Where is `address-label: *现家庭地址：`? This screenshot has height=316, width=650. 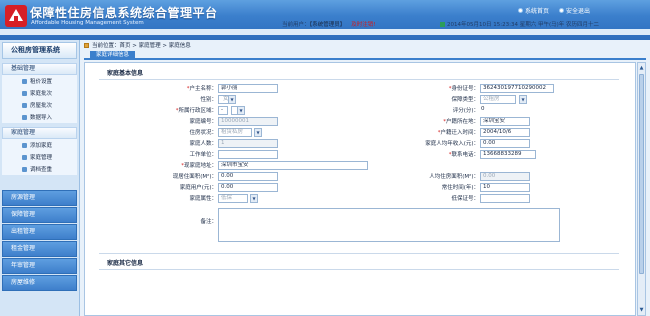
address-label: *现家庭地址： is located at coordinates (199, 166).